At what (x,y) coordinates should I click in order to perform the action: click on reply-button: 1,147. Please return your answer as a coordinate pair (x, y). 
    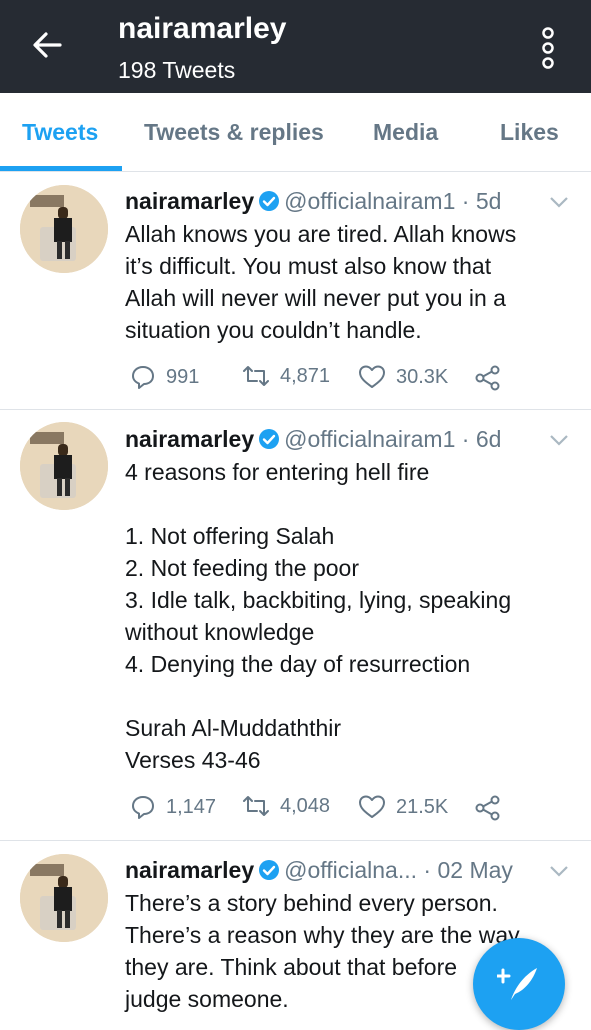
    Looking at the image, I should click on (173, 807).